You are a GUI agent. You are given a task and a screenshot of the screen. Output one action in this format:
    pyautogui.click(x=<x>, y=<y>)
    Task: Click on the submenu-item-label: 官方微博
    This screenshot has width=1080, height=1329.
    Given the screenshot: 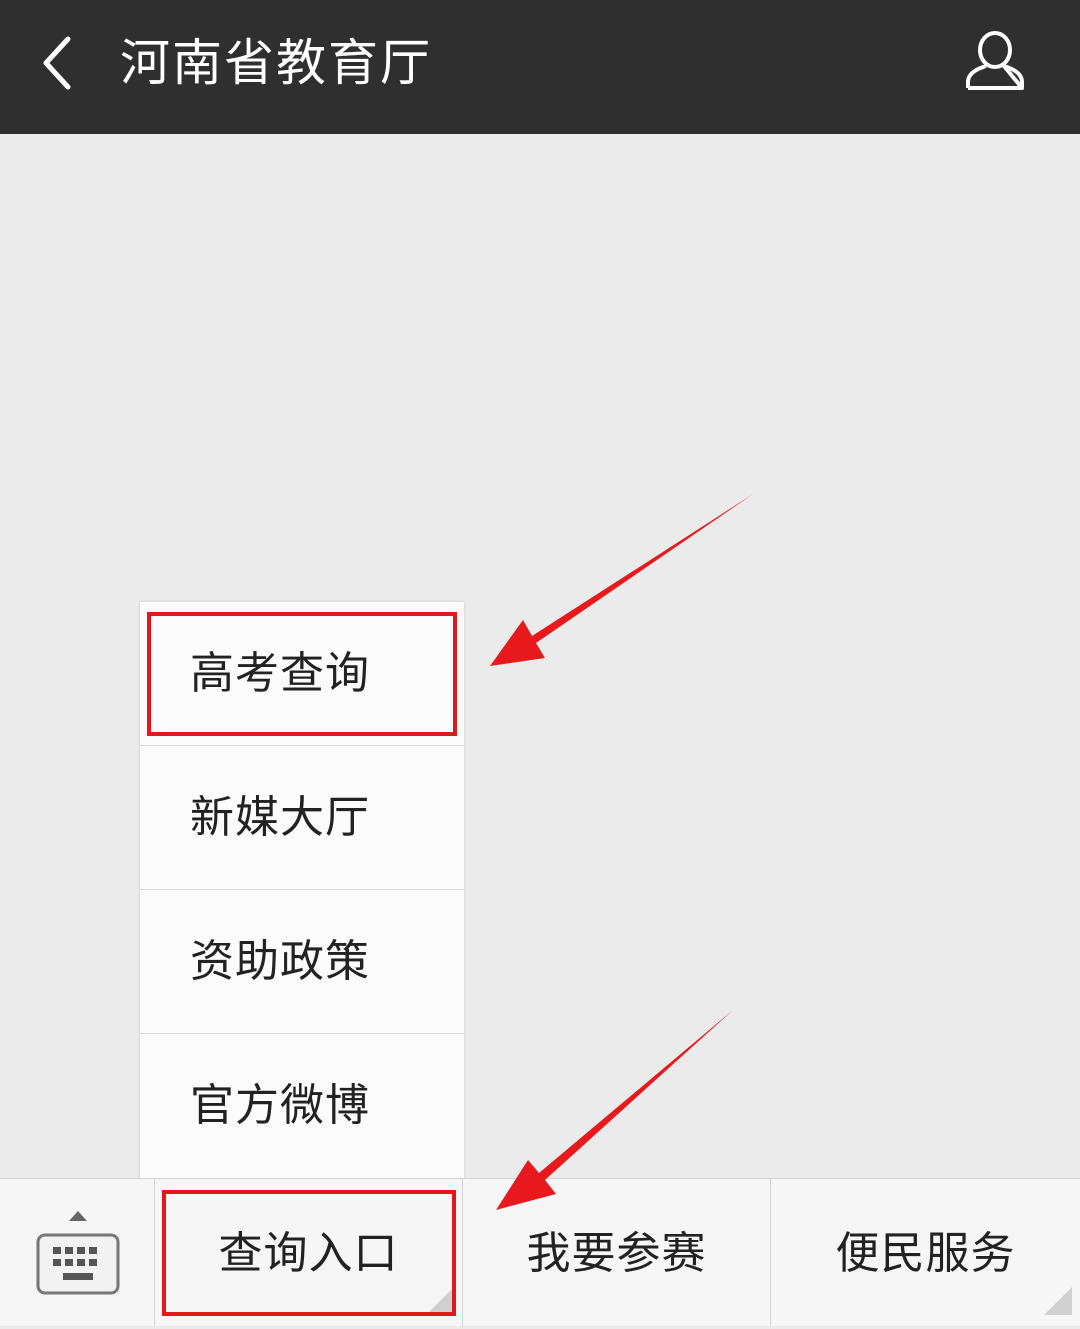 What is the action you would take?
    pyautogui.click(x=280, y=1105)
    